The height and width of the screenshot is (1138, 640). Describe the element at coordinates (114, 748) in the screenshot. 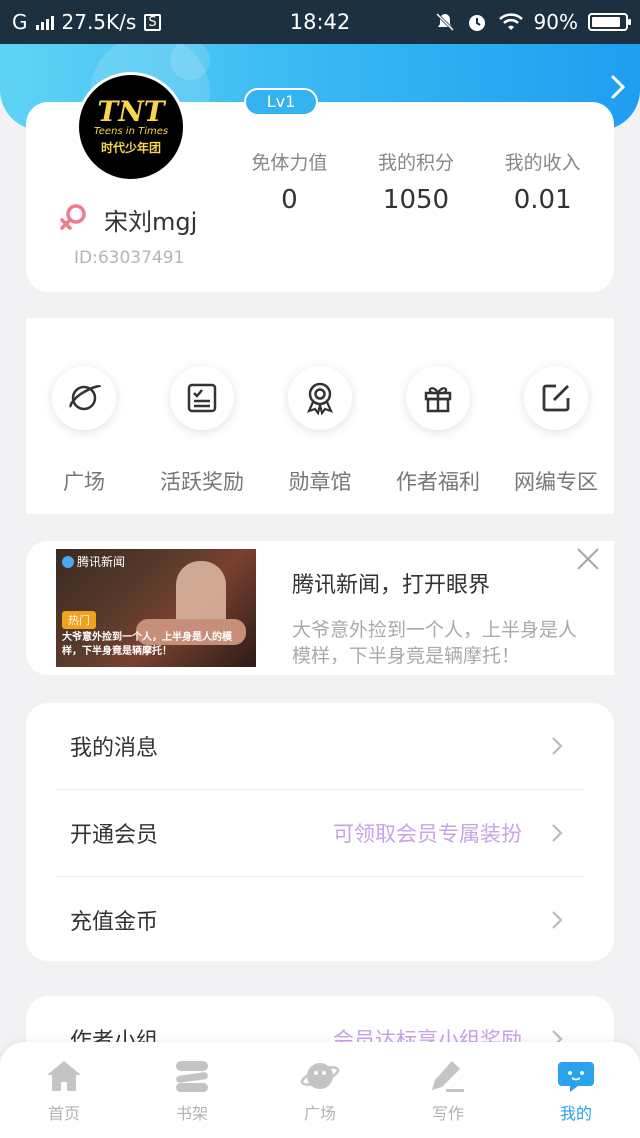

I see `menu-row-label: 我的消息` at that location.